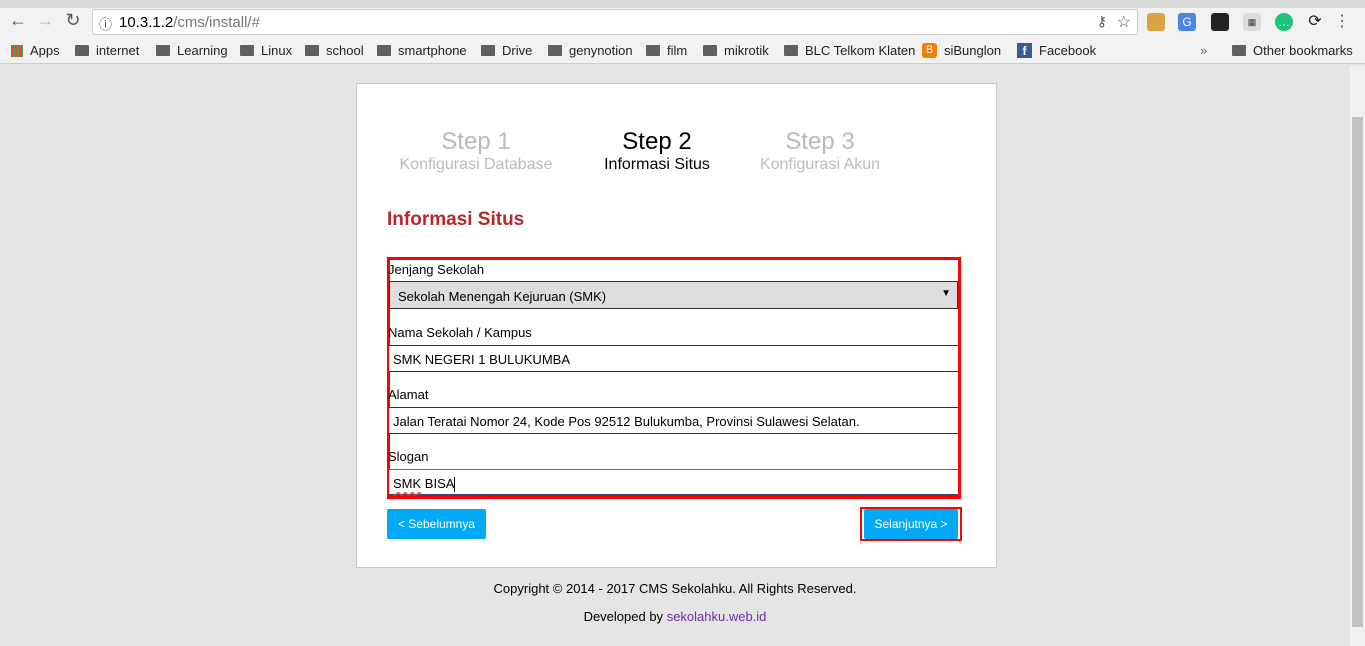 The height and width of the screenshot is (646, 1365). What do you see at coordinates (45, 20) in the screenshot?
I see `forward-icon: →` at bounding box center [45, 20].